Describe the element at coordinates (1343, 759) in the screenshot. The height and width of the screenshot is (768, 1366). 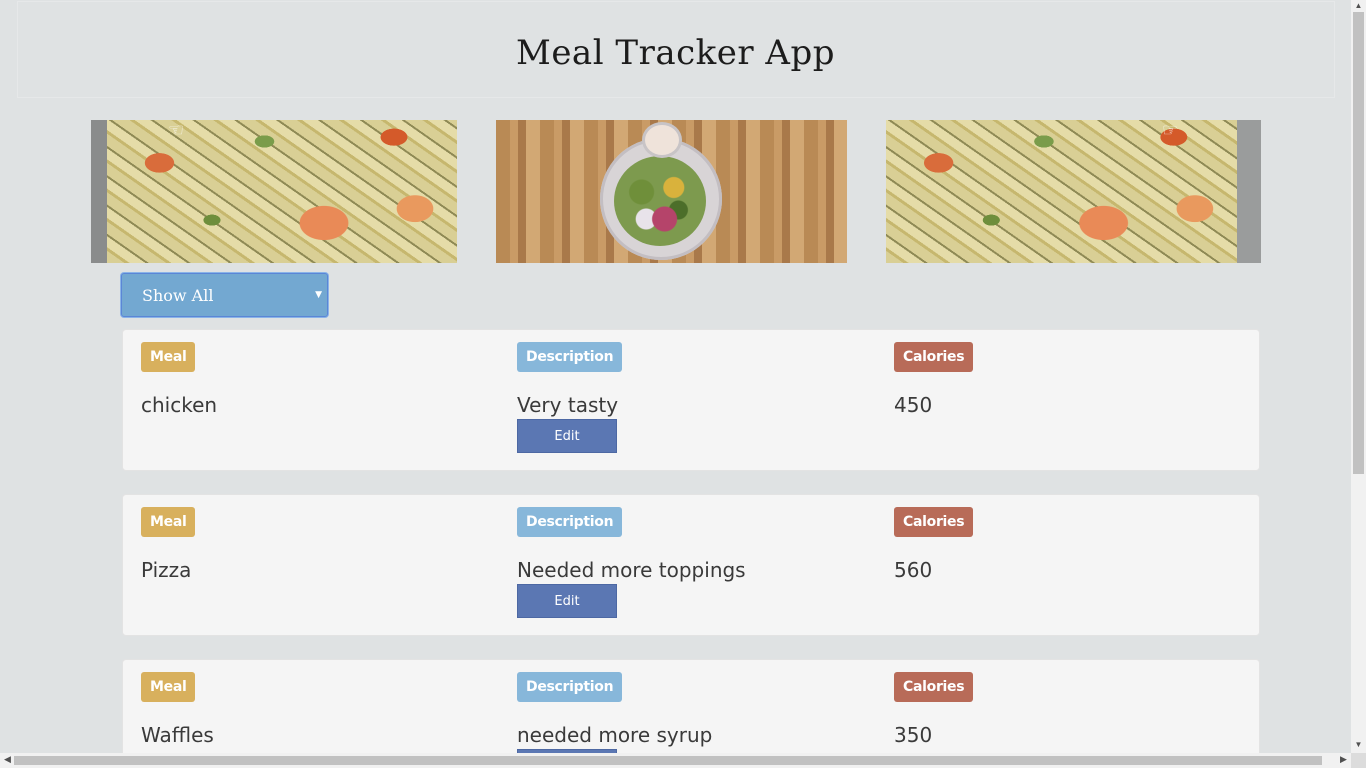
I see `scroll-right-icon: ▶` at that location.